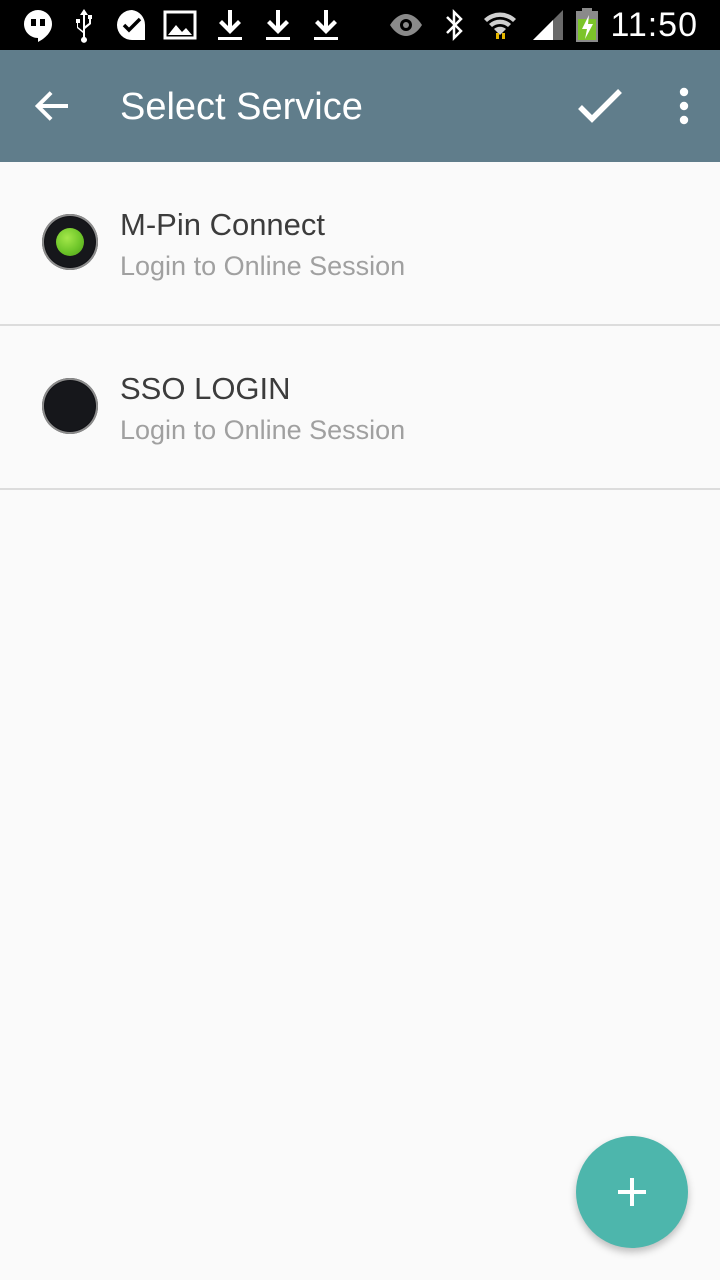  Describe the element at coordinates (180, 25) in the screenshot. I see `image-icon` at that location.